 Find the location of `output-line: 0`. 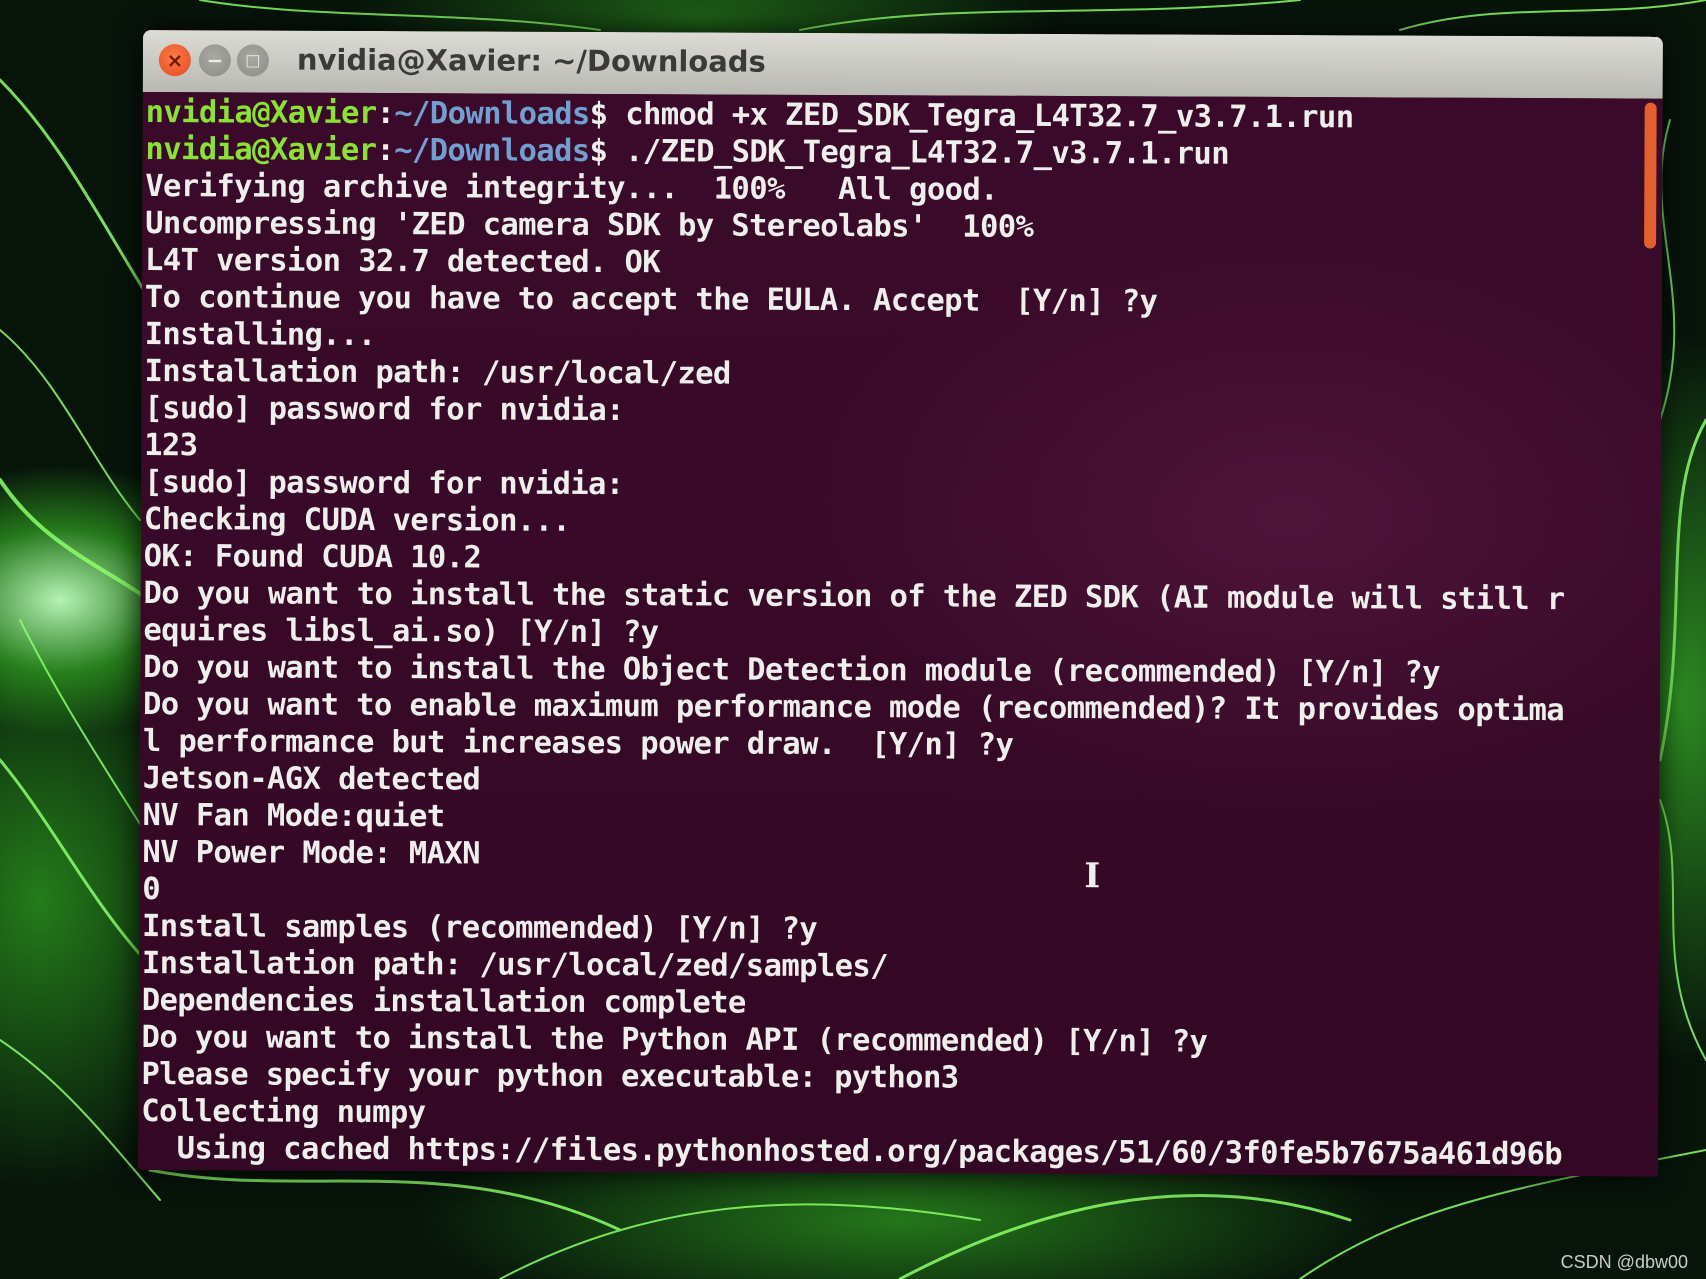

output-line: 0 is located at coordinates (151, 890).